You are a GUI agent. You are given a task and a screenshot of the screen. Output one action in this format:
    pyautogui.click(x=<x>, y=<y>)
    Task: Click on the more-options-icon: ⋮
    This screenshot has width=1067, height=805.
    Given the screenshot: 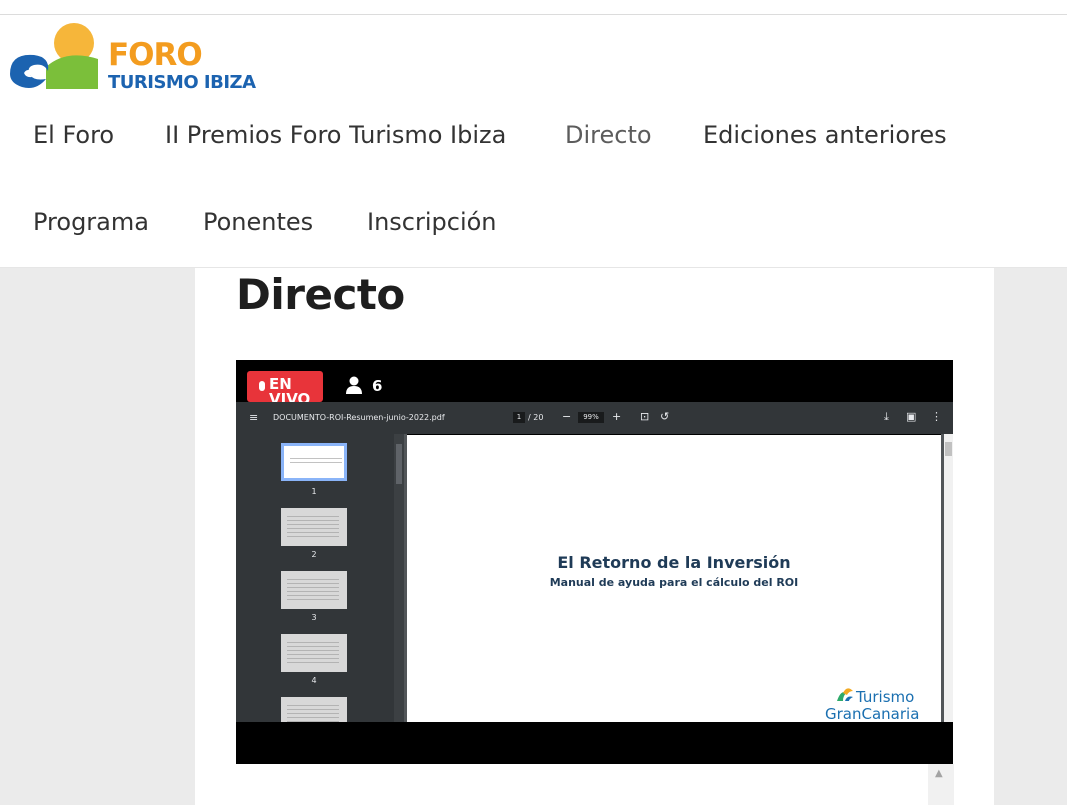 What is the action you would take?
    pyautogui.click(x=936, y=417)
    